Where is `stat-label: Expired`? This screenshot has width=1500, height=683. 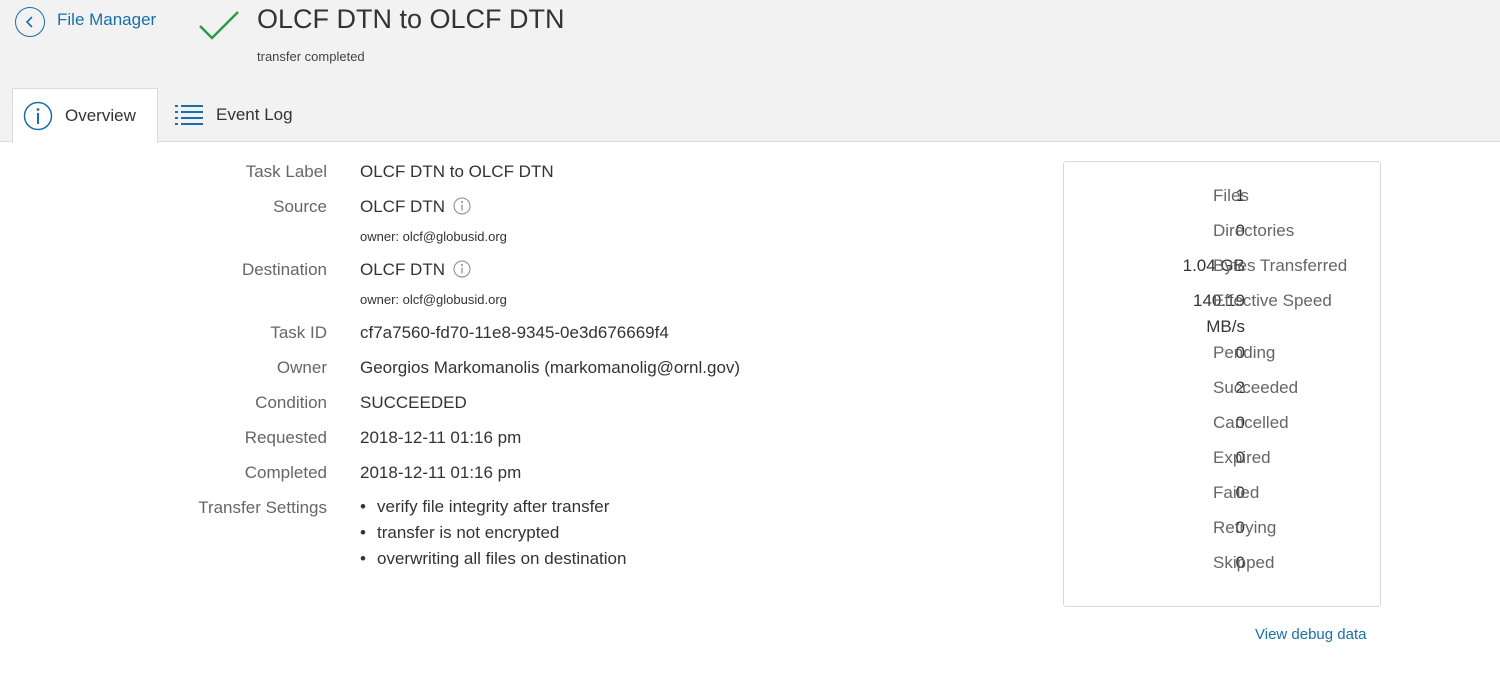 stat-label: Expired is located at coordinates (1242, 457).